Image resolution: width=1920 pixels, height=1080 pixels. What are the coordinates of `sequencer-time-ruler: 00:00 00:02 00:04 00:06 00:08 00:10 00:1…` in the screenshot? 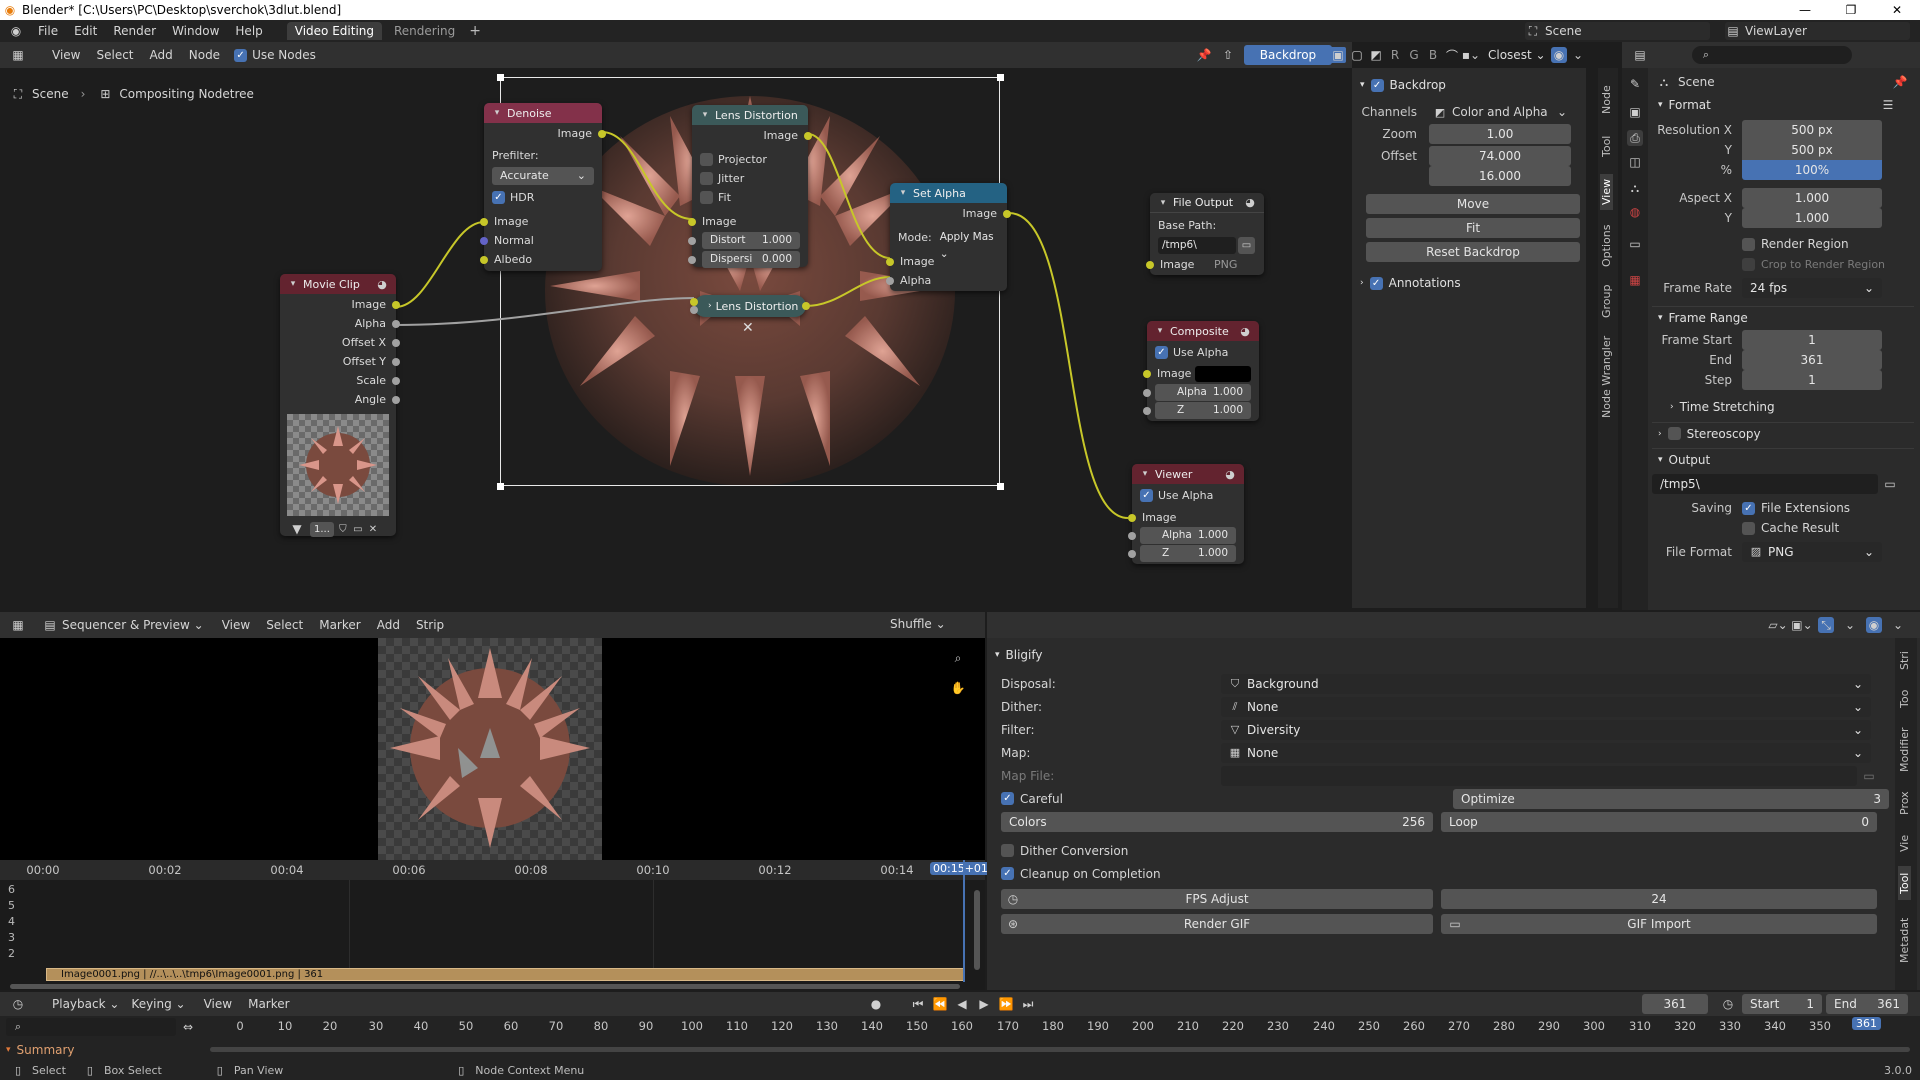 It's located at (495, 870).